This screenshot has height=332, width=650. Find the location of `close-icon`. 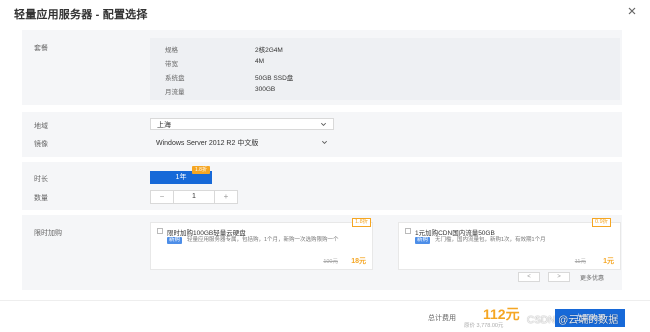

close-icon is located at coordinates (632, 11).